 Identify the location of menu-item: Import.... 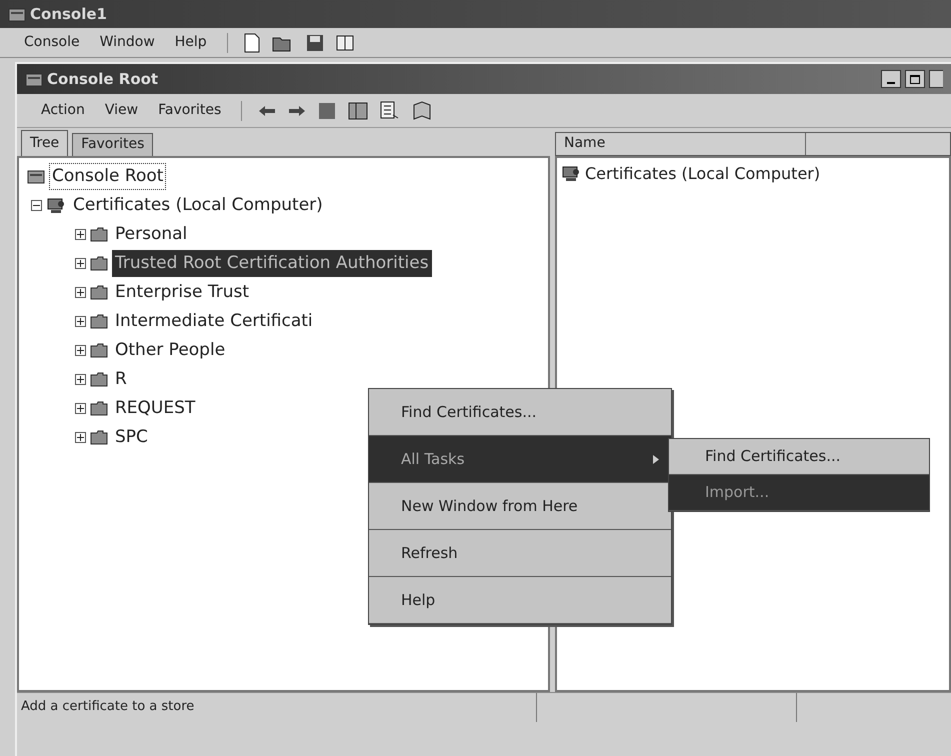
(799, 493).